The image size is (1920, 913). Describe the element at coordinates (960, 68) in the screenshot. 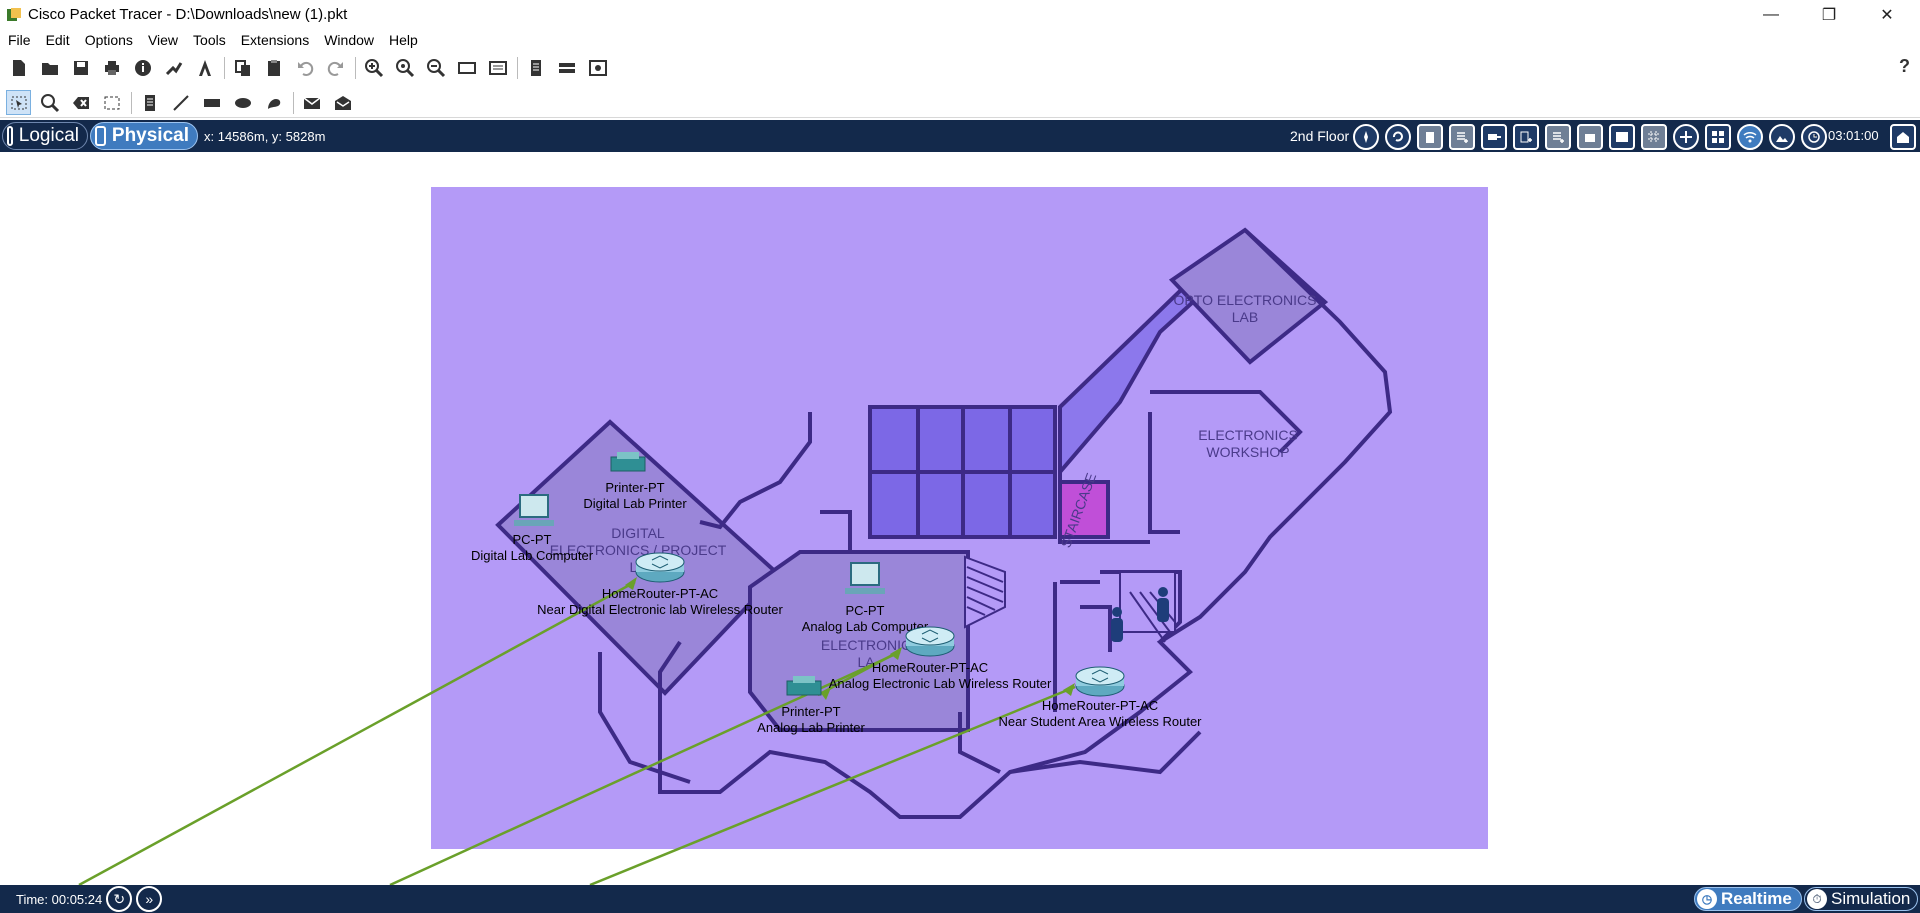

I see `main-toolbar` at that location.